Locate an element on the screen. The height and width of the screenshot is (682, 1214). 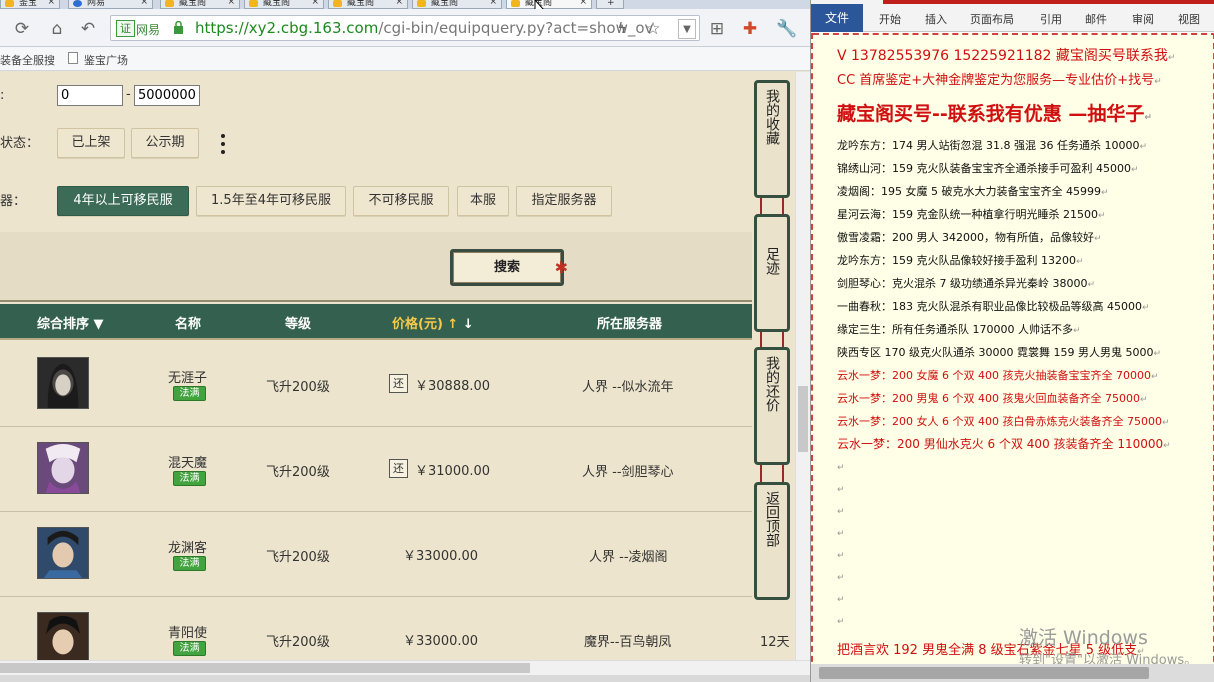
footprint-button: 足迹 is located at coordinates (772, 273).